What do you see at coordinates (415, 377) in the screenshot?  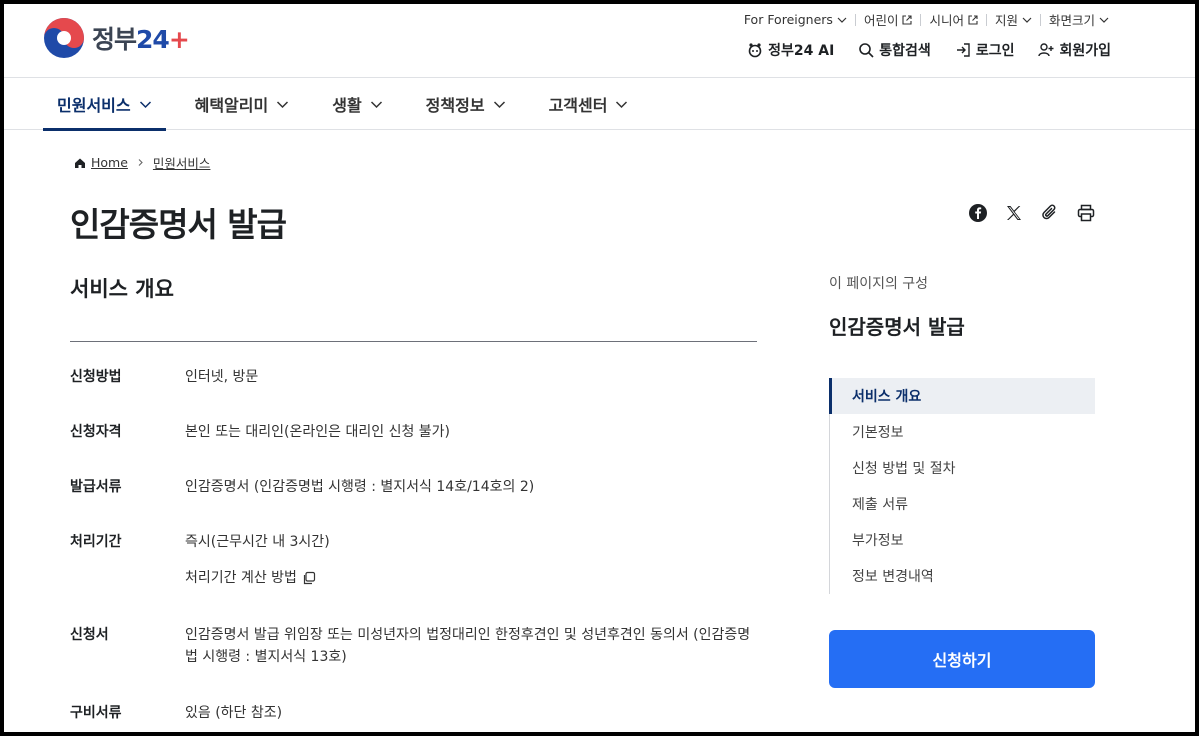 I see `info-row: 신청방법 인터넷, 방문` at bounding box center [415, 377].